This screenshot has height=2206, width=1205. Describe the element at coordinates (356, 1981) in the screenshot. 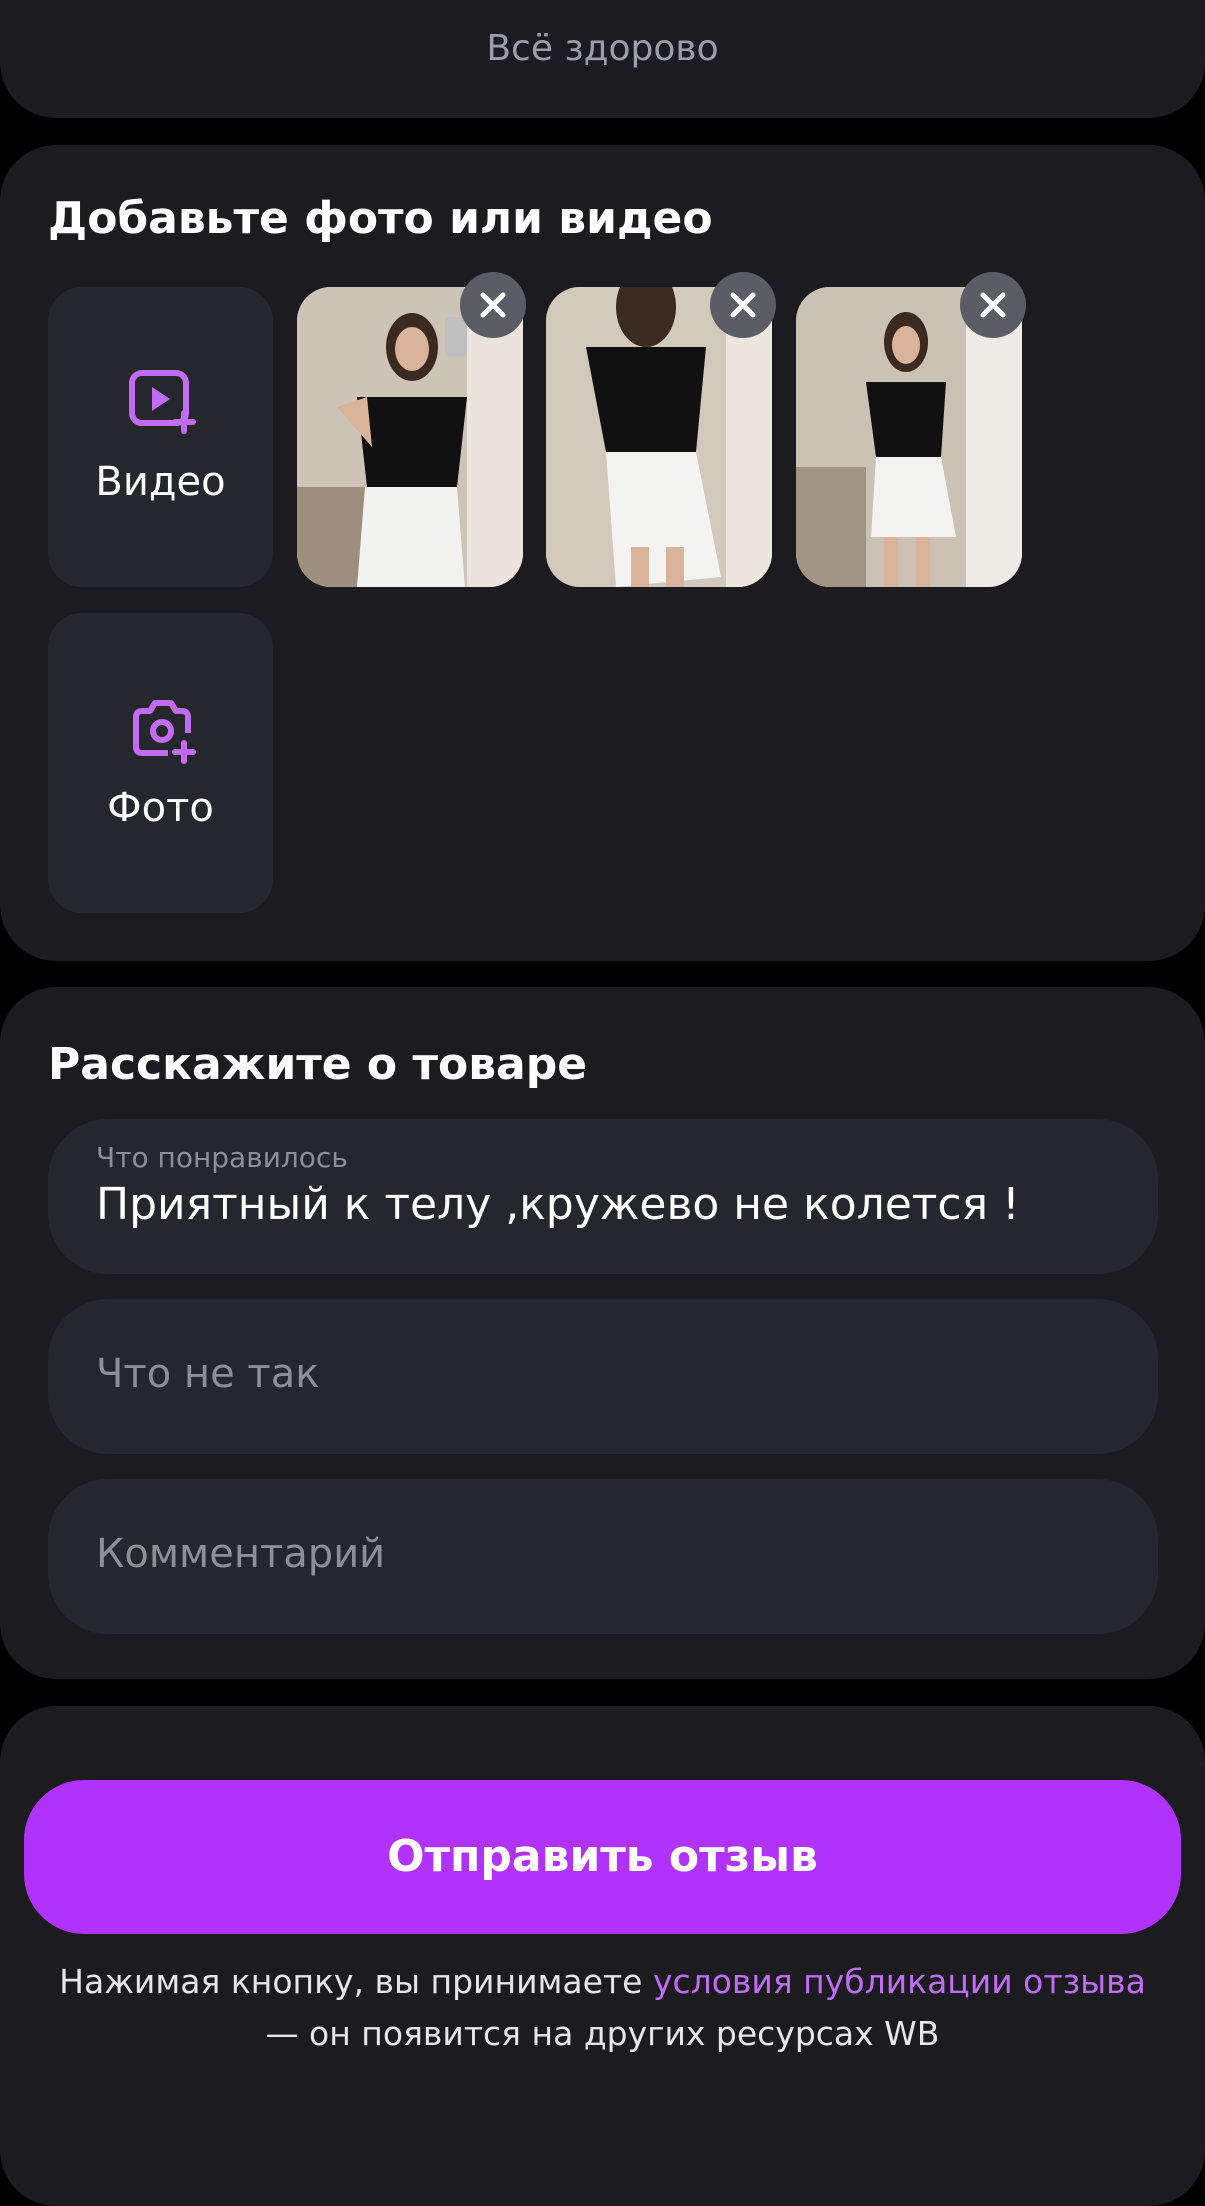

I see `disclaimer-prefix: Нажимая кнопку, вы принимаете` at that location.